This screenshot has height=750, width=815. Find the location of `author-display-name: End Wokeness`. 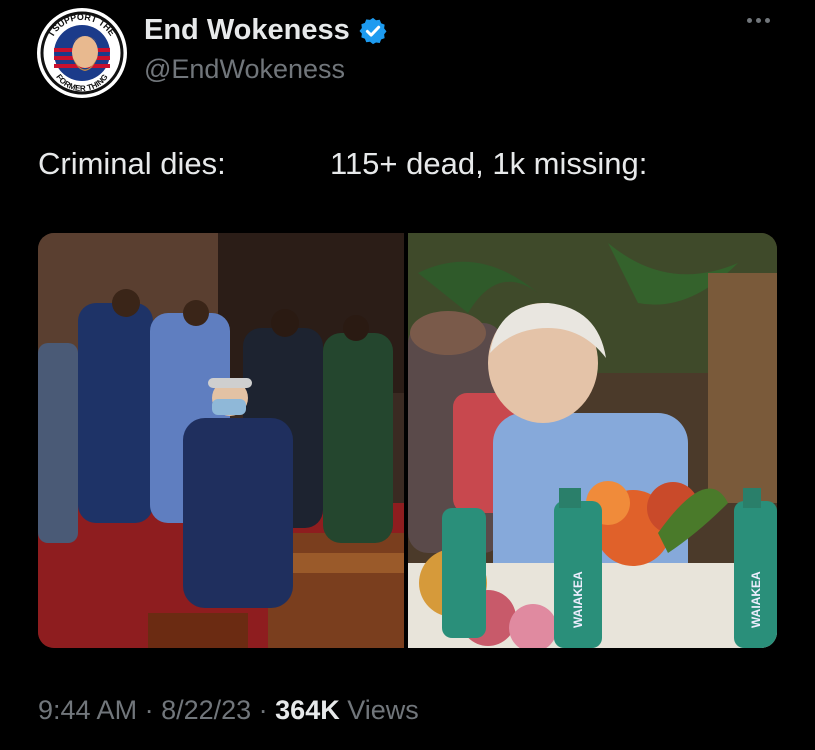

author-display-name: End Wokeness is located at coordinates (247, 30).